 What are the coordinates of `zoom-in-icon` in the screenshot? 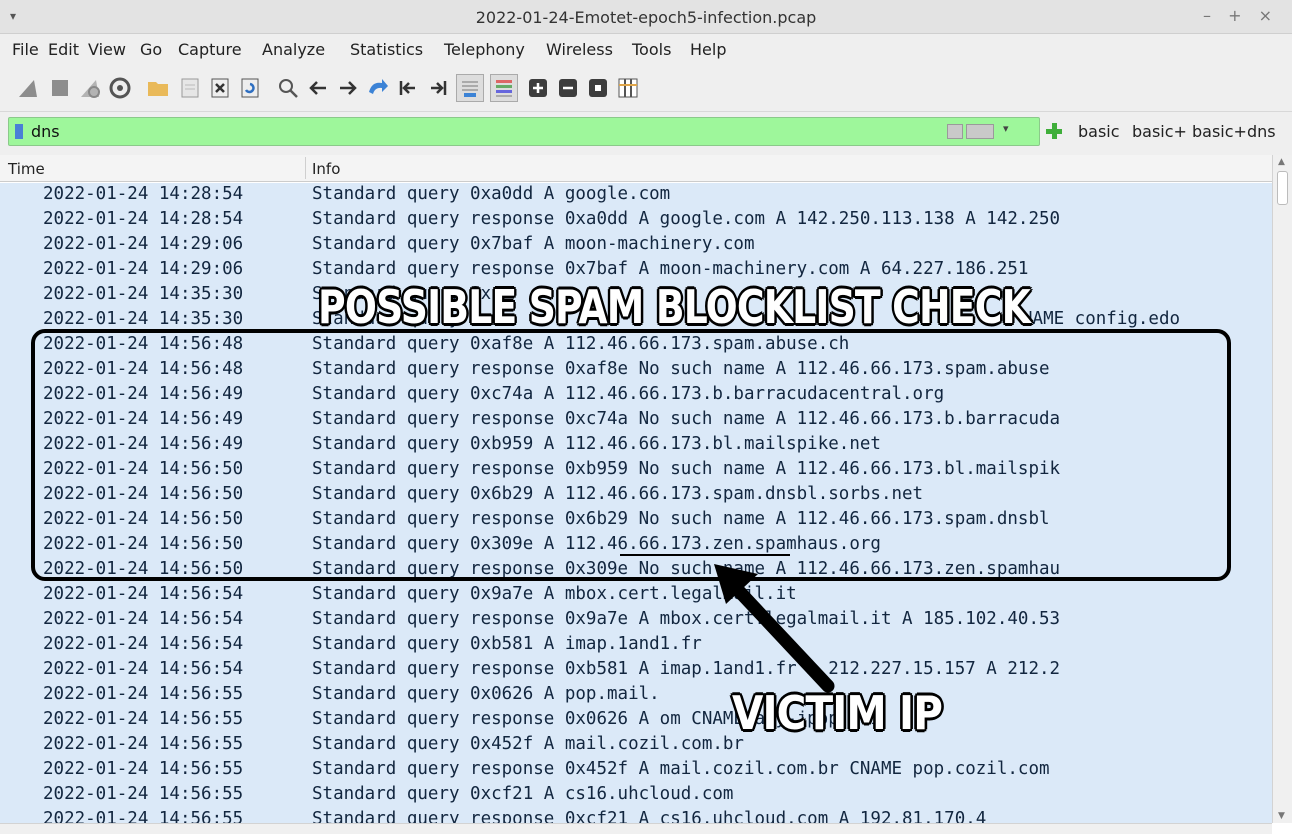 It's located at (538, 88).